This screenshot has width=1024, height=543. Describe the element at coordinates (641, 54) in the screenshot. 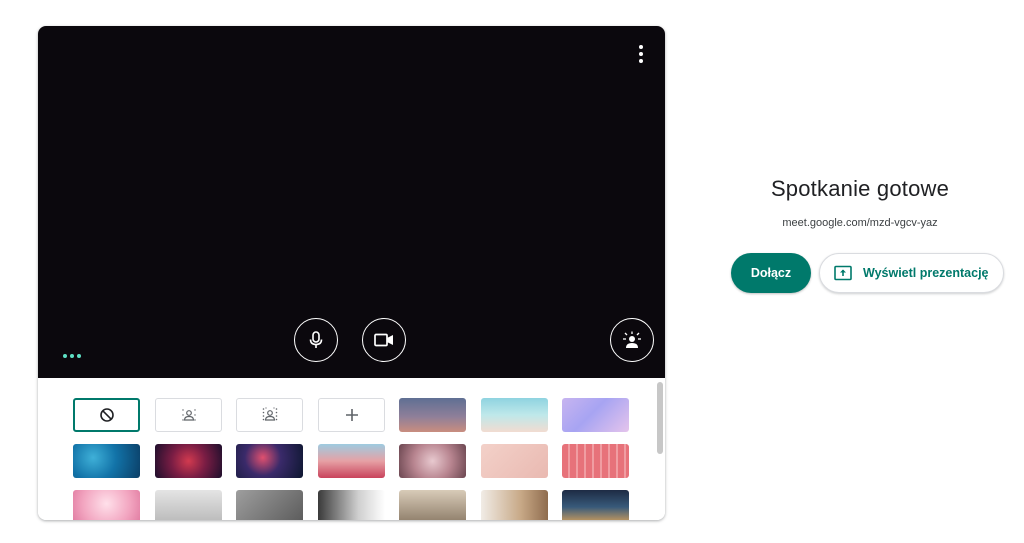

I see `more-options-icon` at that location.